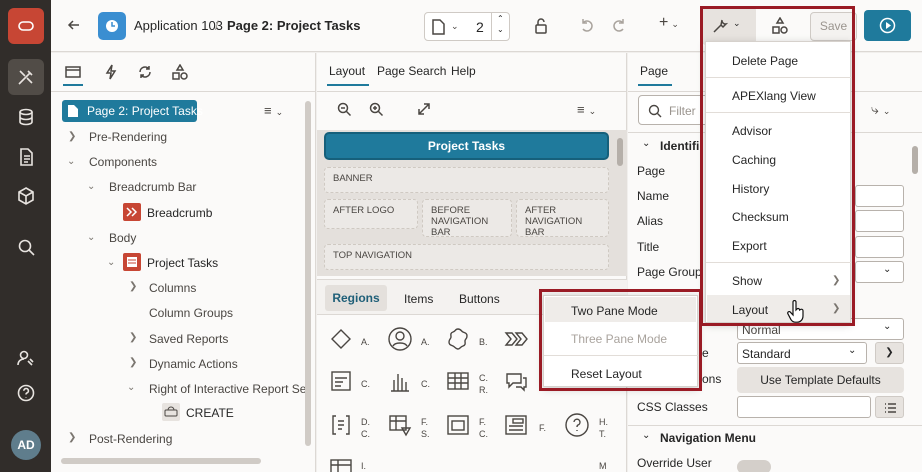  I want to click on tree-node-page: Page 2: Project Tasks, so click(132, 111).